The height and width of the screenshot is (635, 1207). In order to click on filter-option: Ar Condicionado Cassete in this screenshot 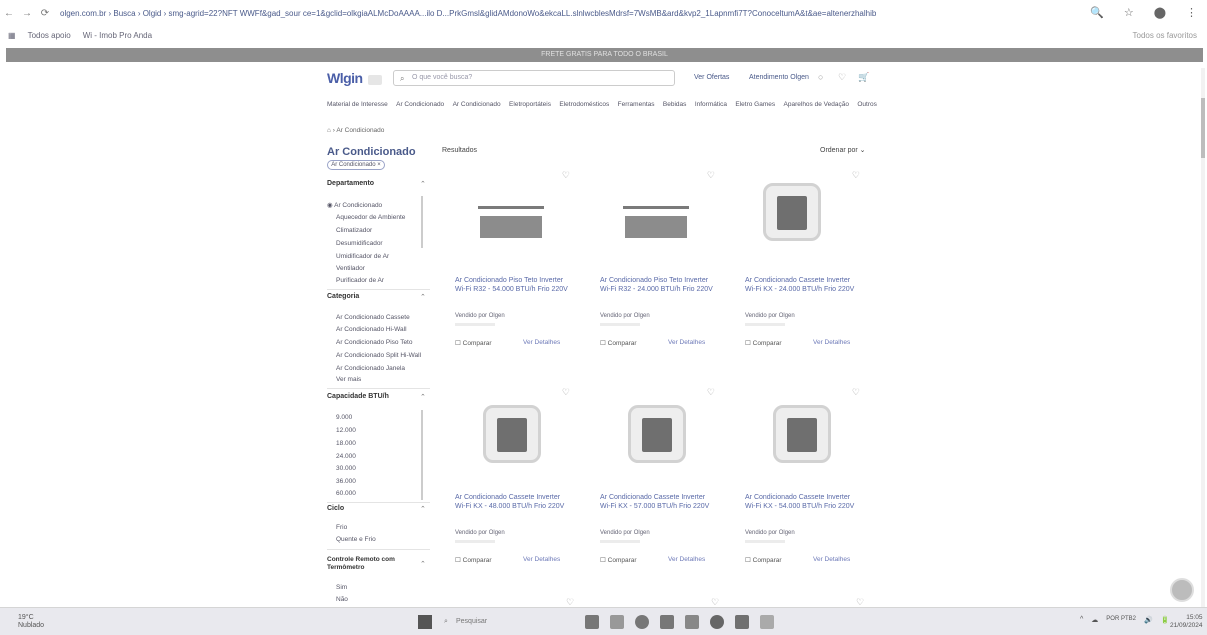, I will do `click(373, 317)`.